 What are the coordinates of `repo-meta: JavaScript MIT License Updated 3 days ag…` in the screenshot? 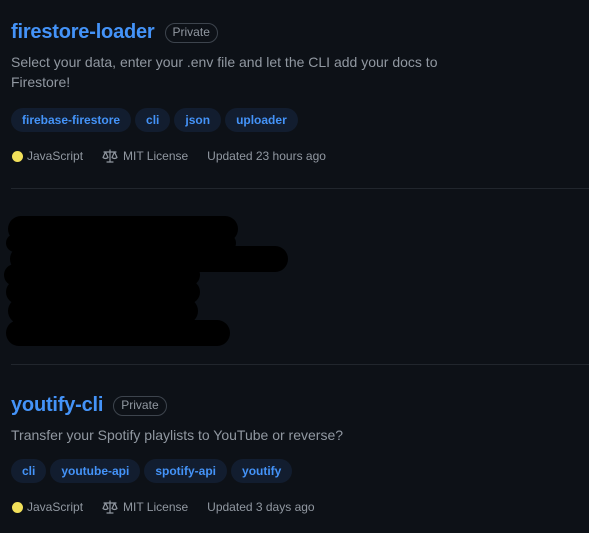 It's located at (300, 507).